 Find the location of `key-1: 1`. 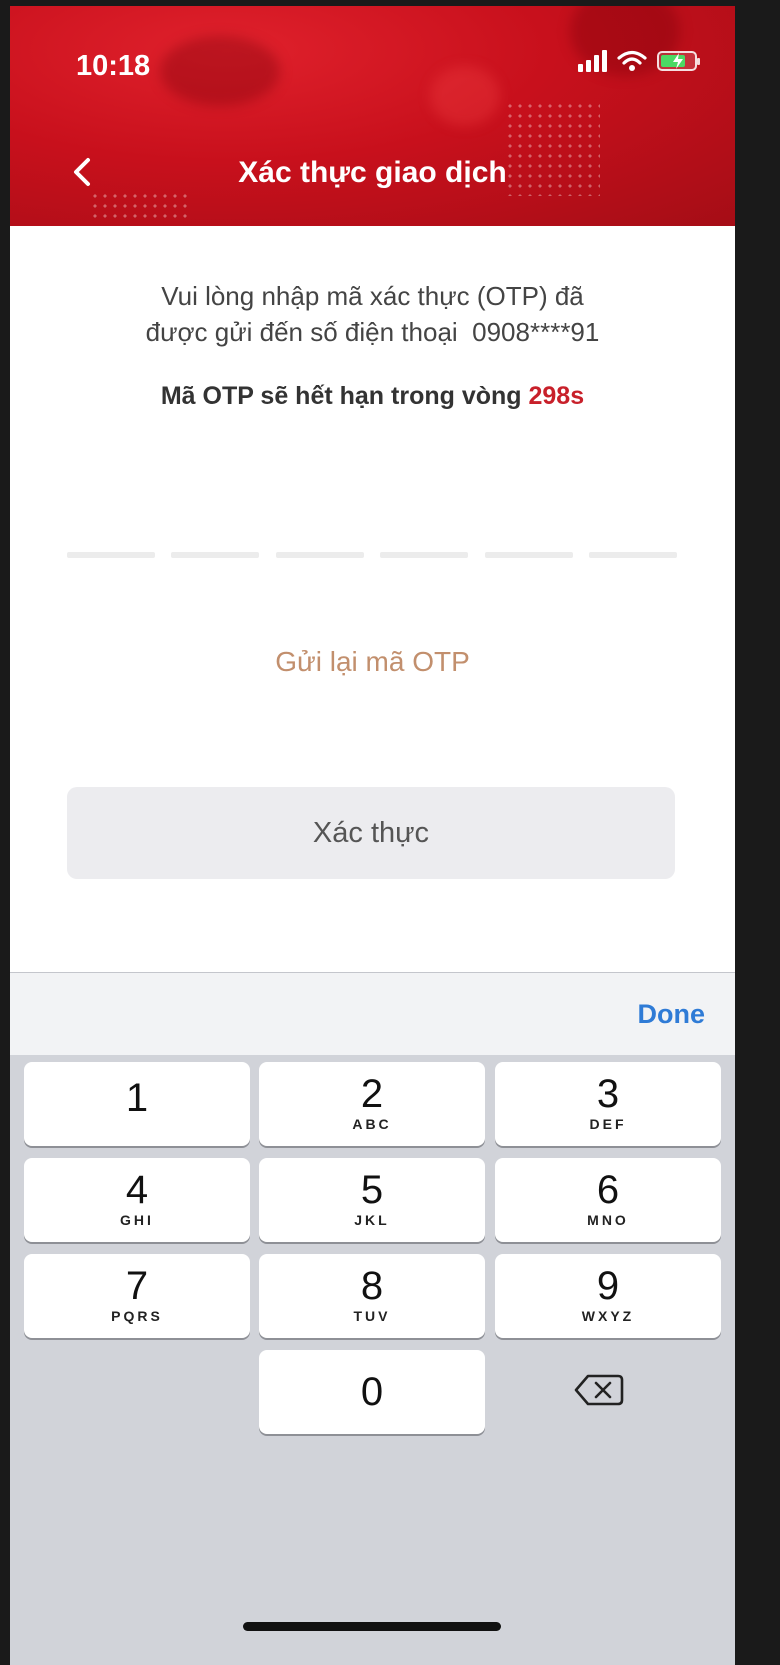

key-1: 1 is located at coordinates (137, 1104).